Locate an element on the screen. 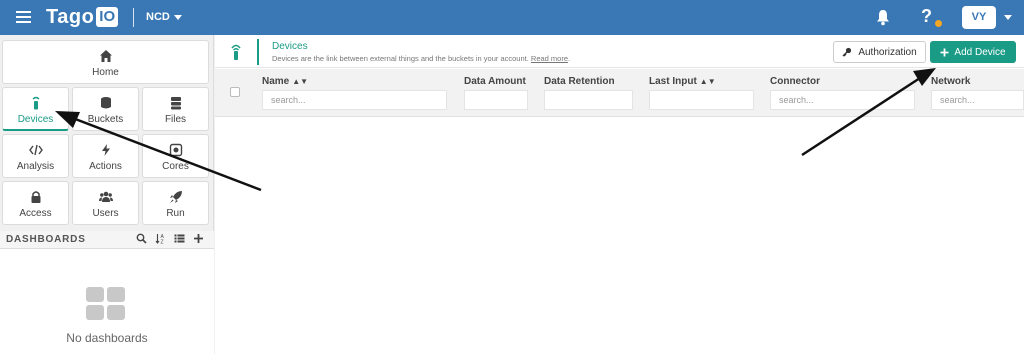 The width and height of the screenshot is (1024, 354). bucket-icon is located at coordinates (105, 103).